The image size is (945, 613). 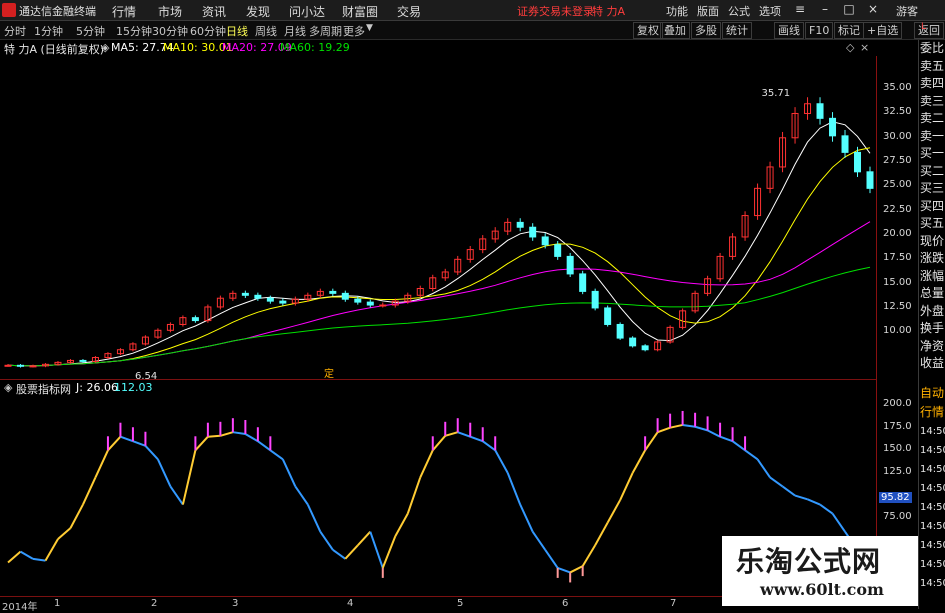 I want to click on indicator-gear-icon: ◈, so click(x=8, y=387).